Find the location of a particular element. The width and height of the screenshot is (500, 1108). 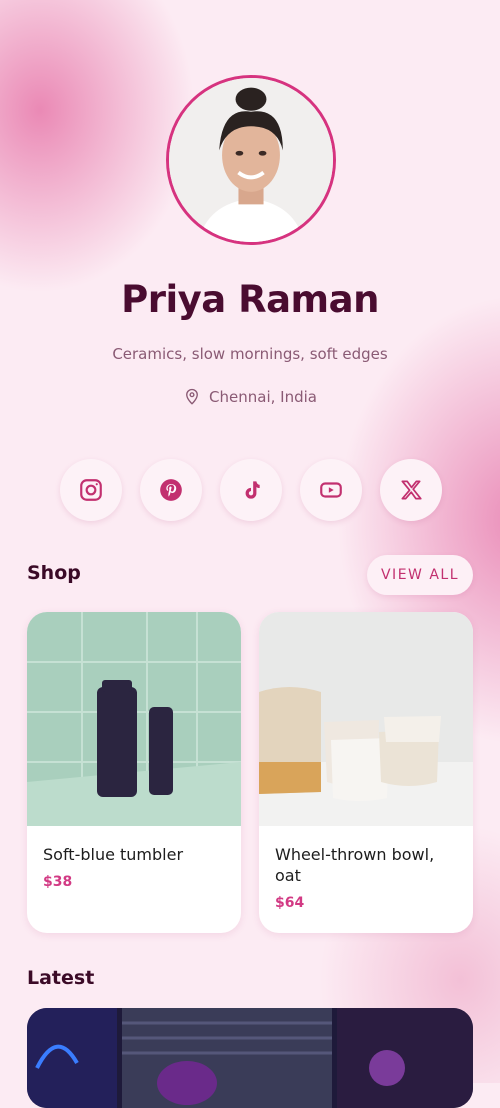

product-price: $38 is located at coordinates (58, 882).